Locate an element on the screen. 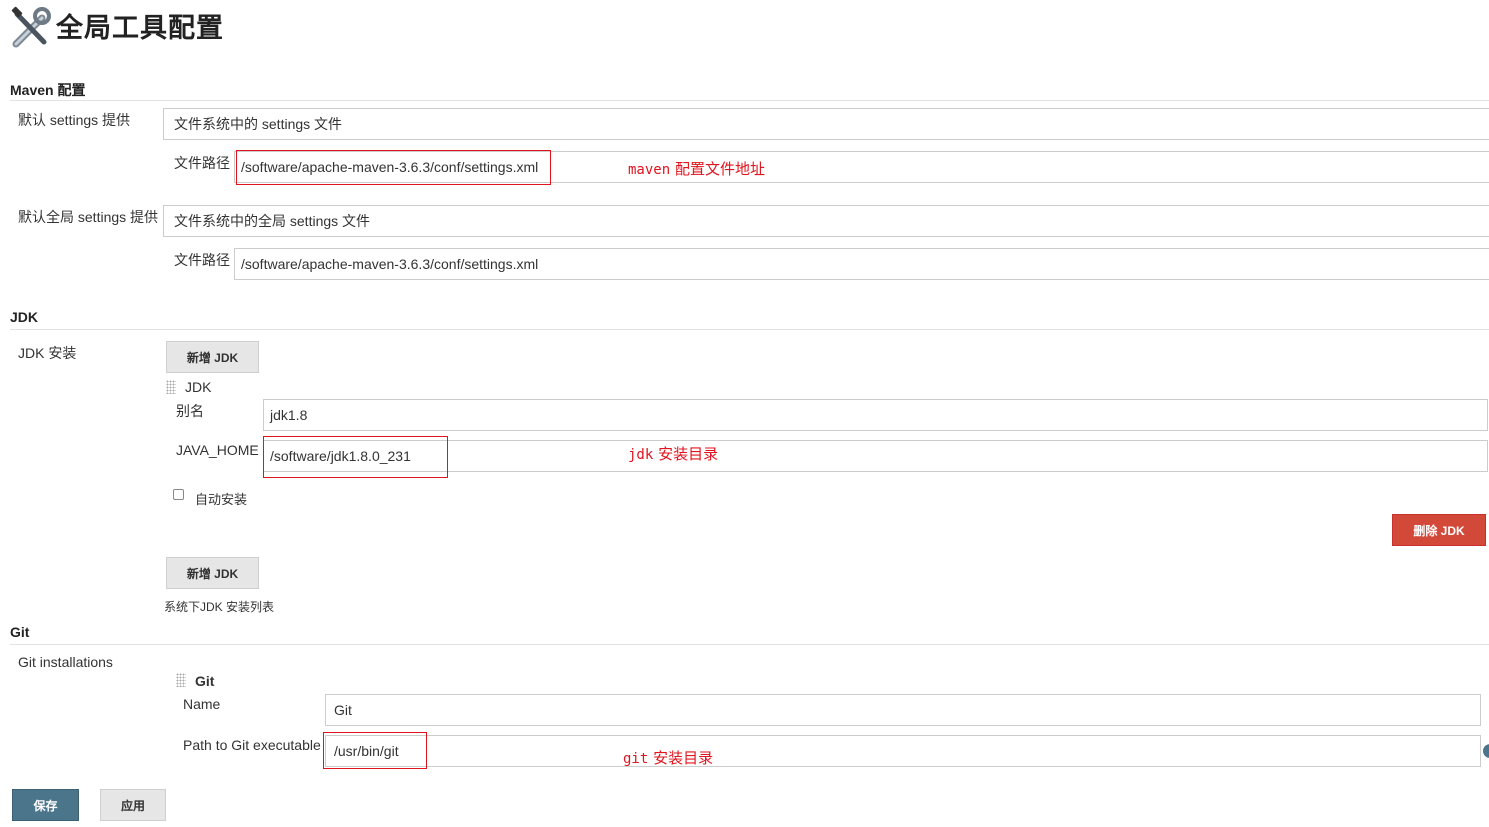 The height and width of the screenshot is (827, 1489). global-settings-select: 文件系统中的全局 settings 文件 is located at coordinates (826, 221).